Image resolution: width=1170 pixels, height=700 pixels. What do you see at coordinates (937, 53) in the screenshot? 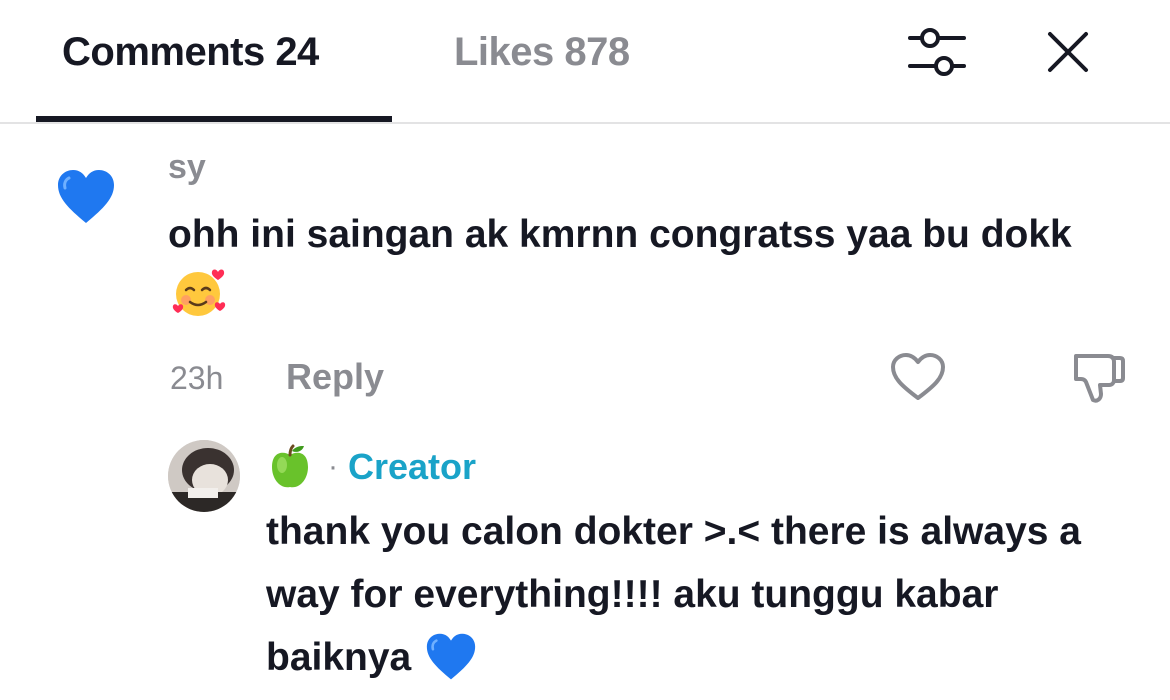
I see `sliders-icon` at bounding box center [937, 53].